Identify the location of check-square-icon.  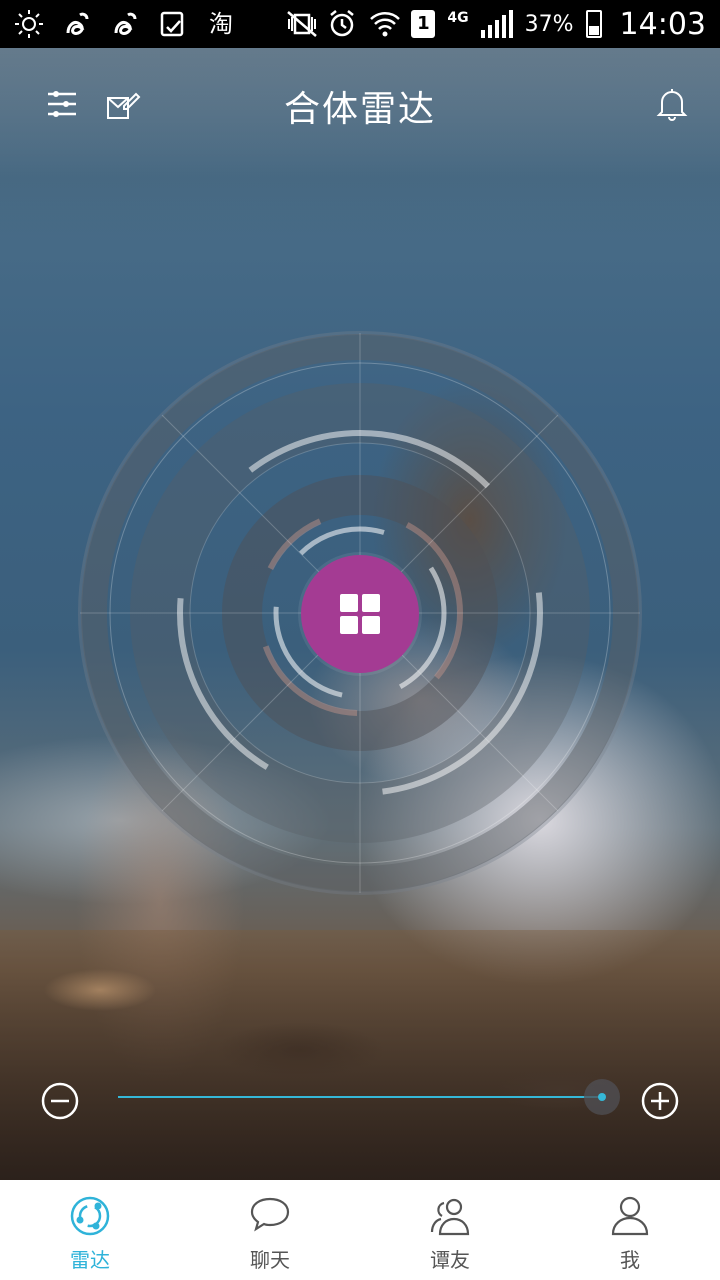
(173, 24).